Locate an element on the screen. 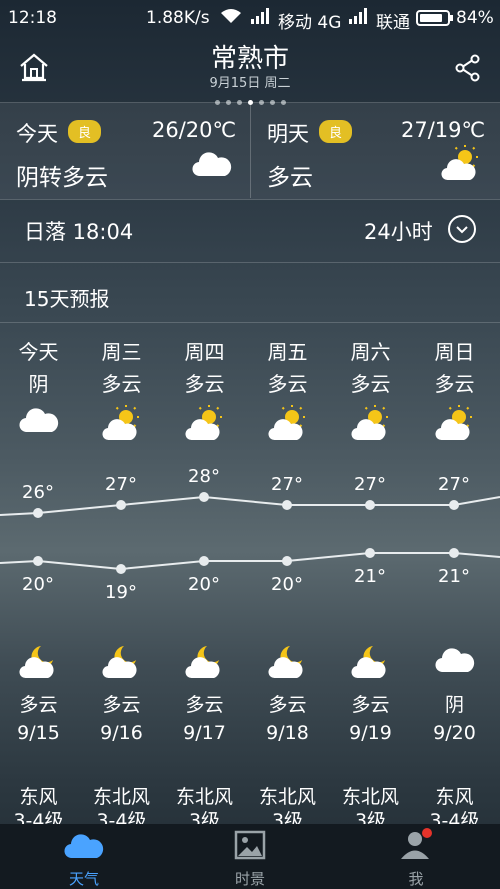  date-subtitle: 9月15日 周二 is located at coordinates (250, 83).